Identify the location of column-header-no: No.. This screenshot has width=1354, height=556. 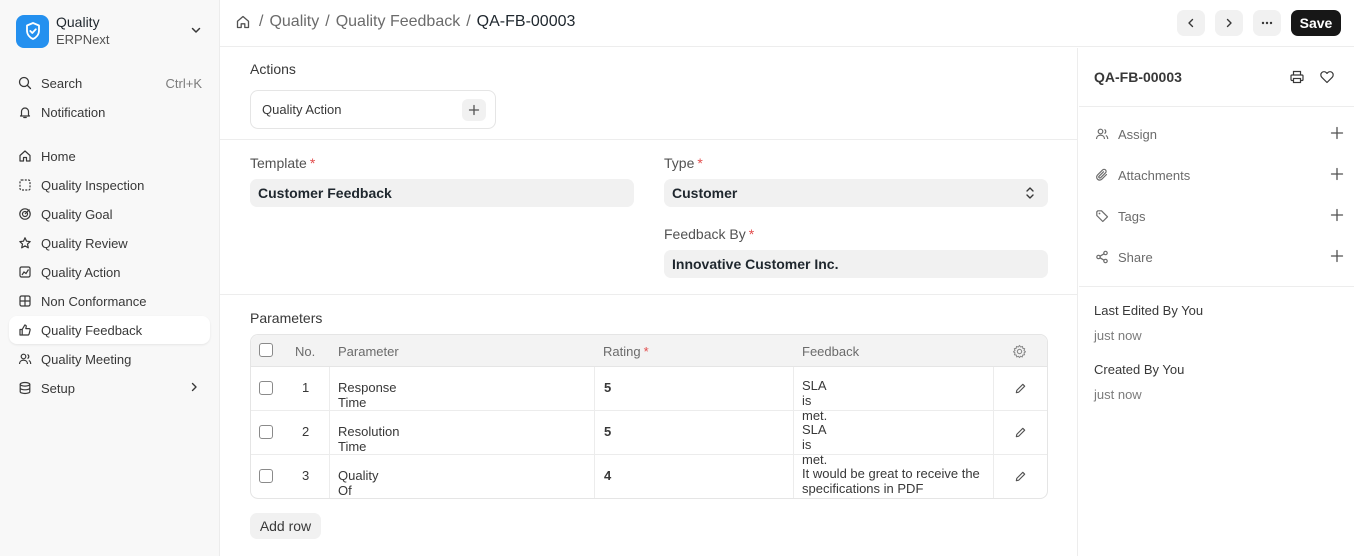
(305, 351).